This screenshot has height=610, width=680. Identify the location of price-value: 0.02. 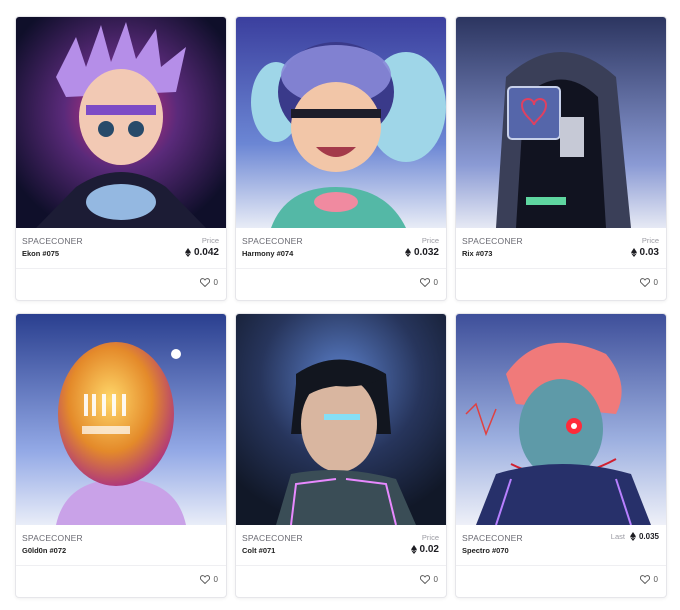
(424, 549).